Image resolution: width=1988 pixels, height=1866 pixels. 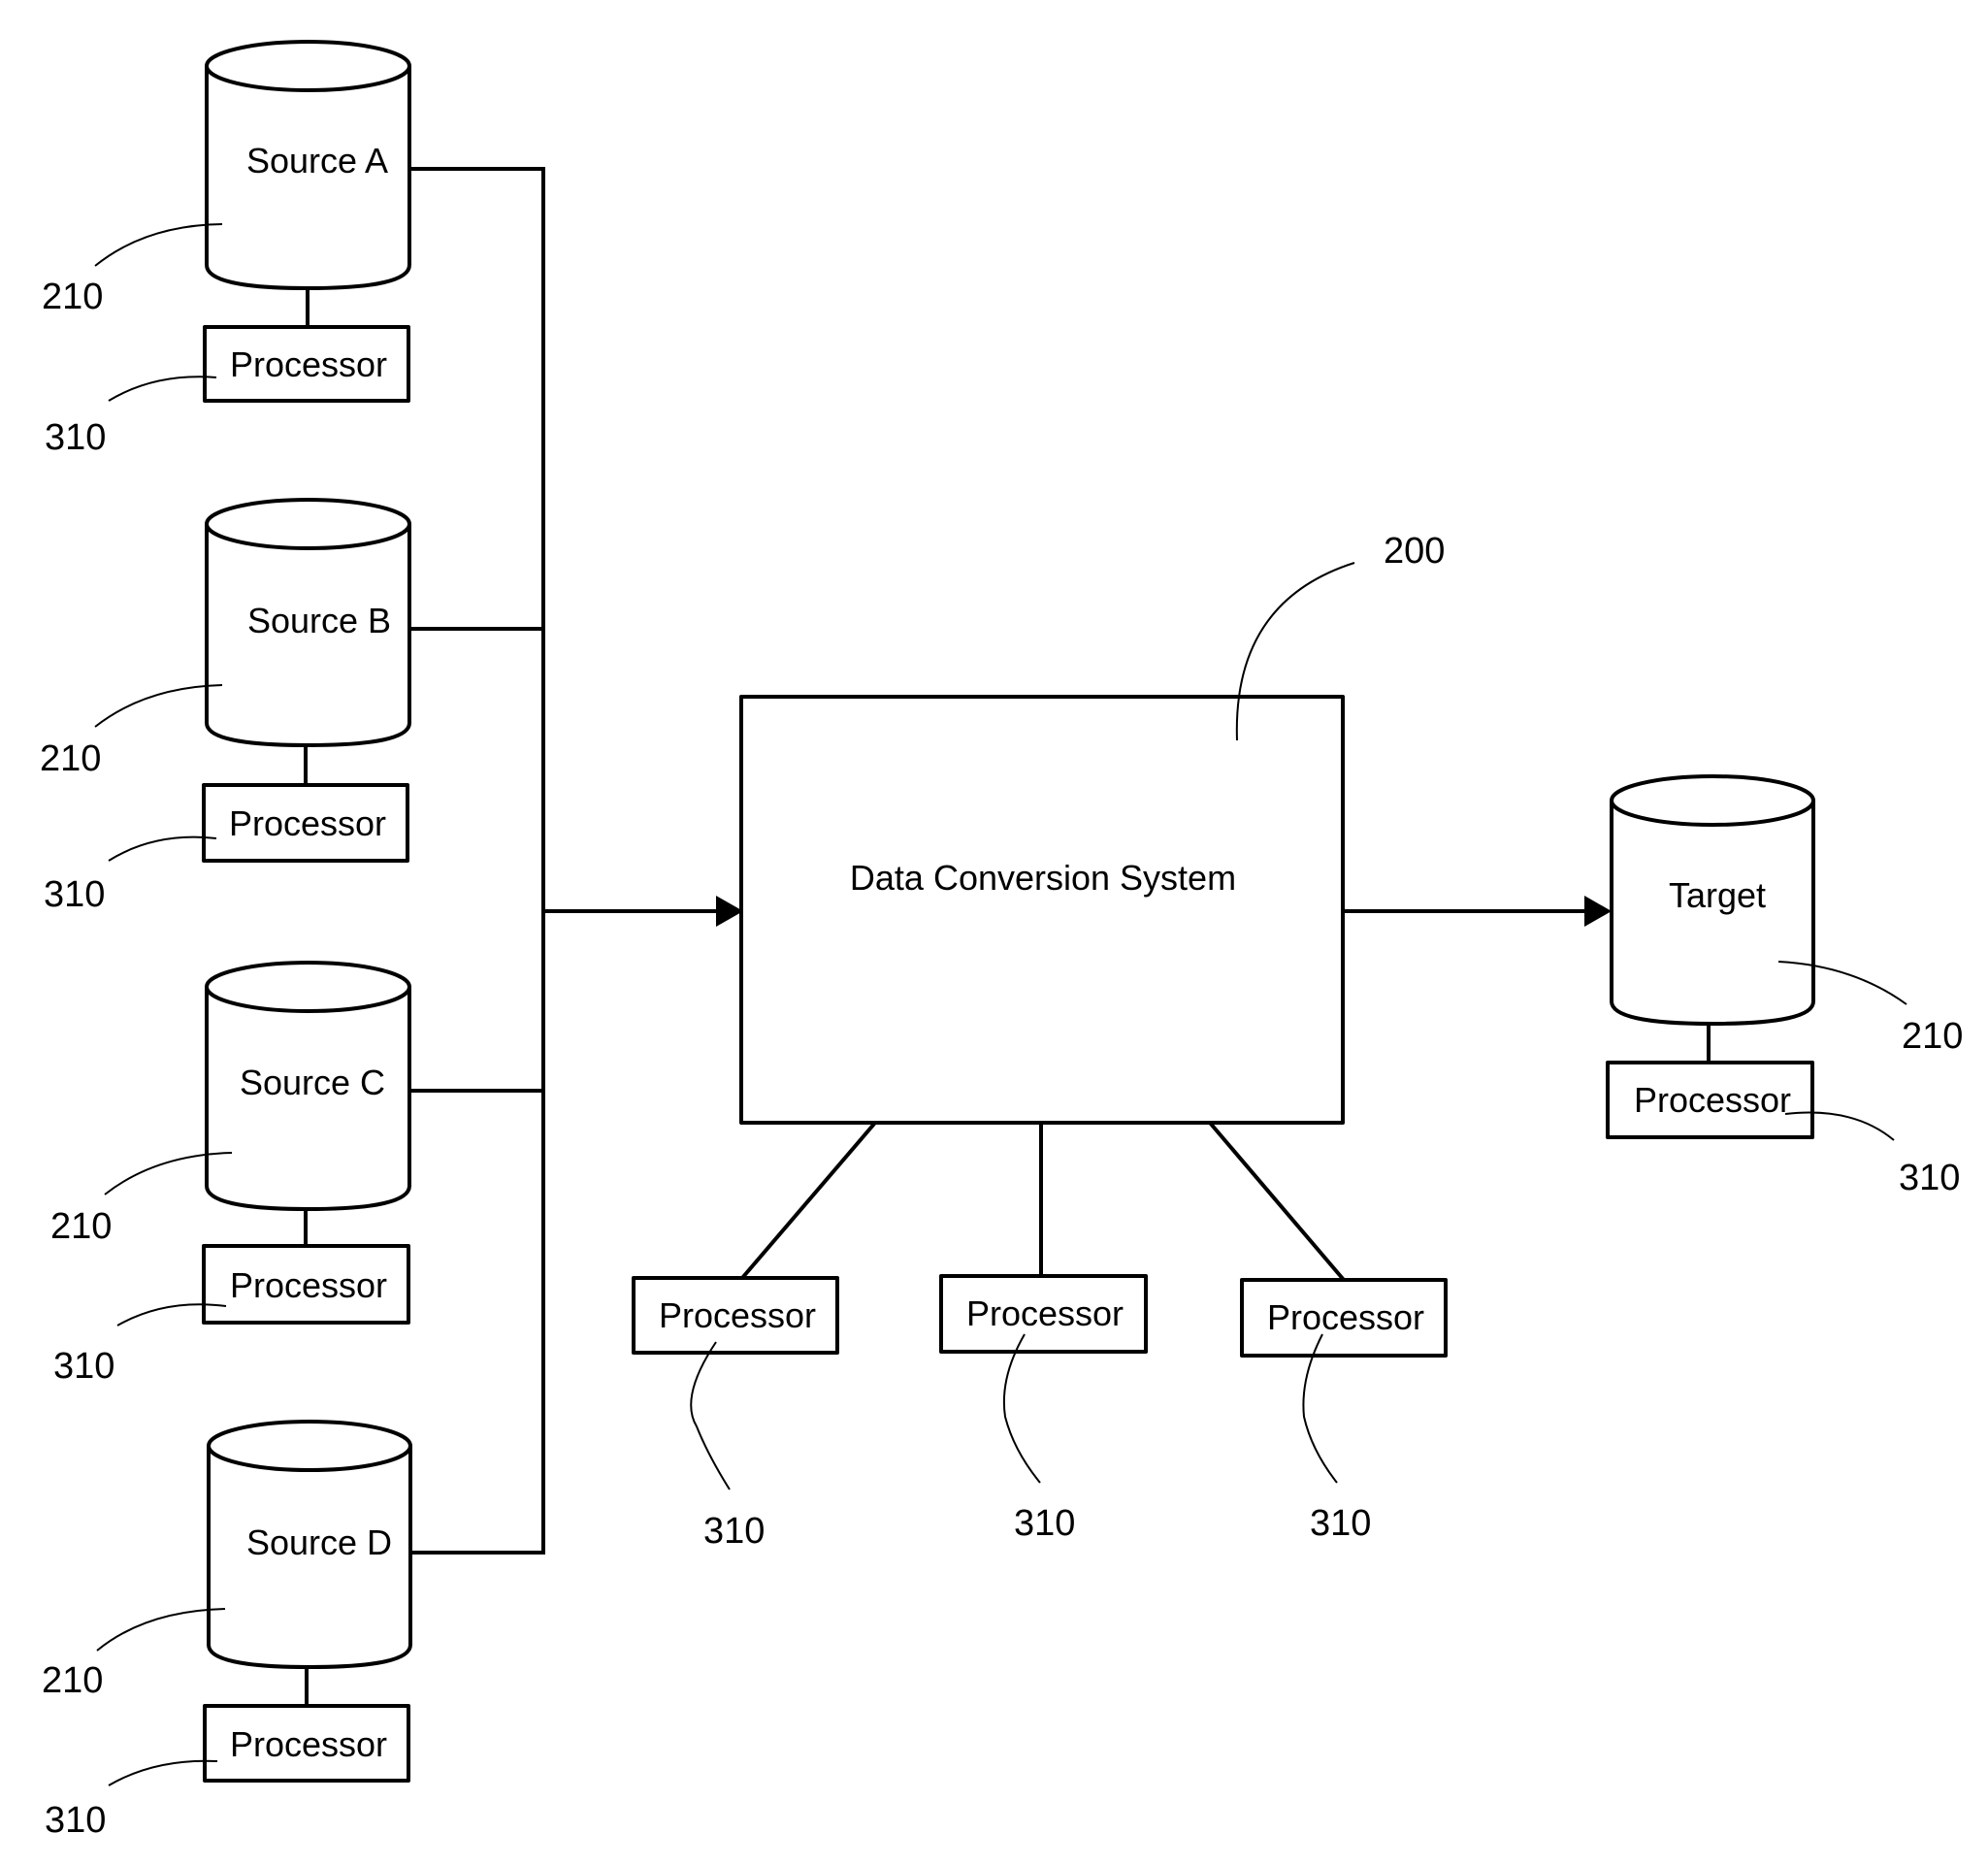 What do you see at coordinates (317, 160) in the screenshot?
I see `source-label: Source A` at bounding box center [317, 160].